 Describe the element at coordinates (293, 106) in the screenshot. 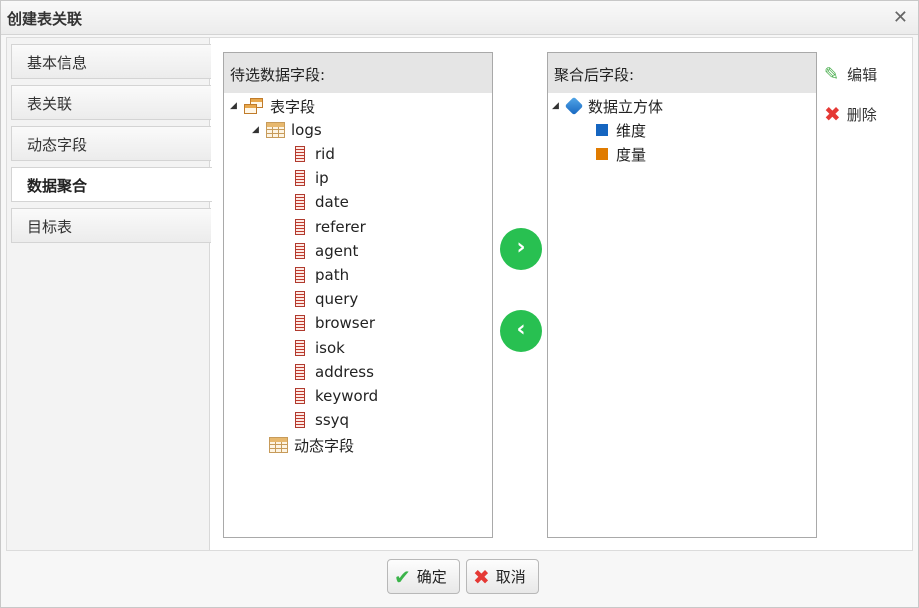

I see `tree-node-label: 表字段` at that location.